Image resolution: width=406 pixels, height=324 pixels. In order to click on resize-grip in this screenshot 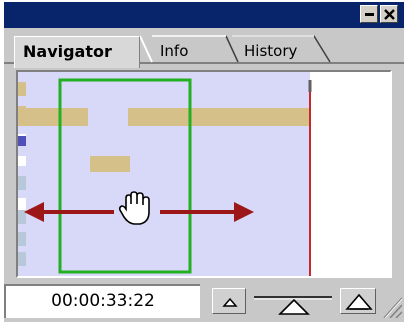, I will do `click(391, 304)`.